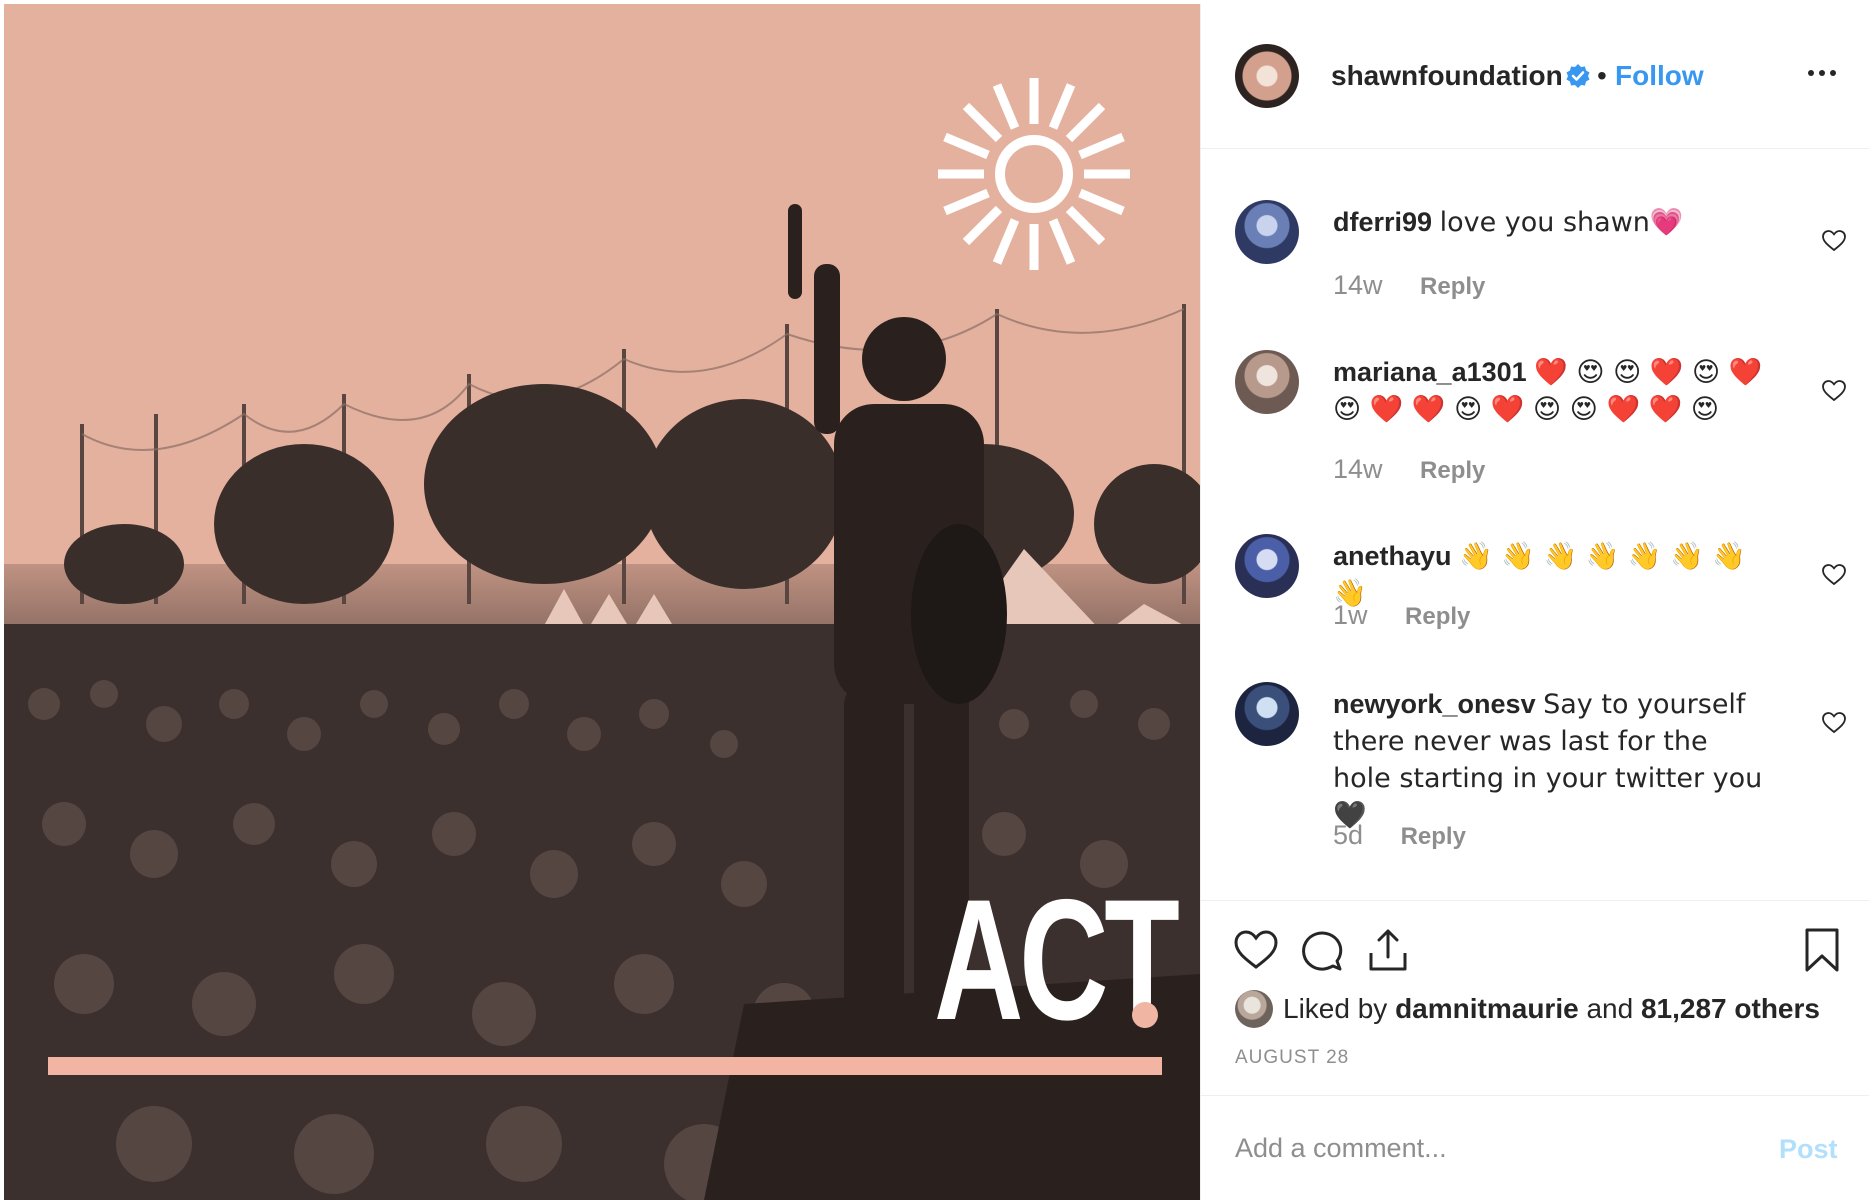 The image size is (1872, 1200). What do you see at coordinates (1401, 615) in the screenshot?
I see `comment-meta: 1w Reply` at bounding box center [1401, 615].